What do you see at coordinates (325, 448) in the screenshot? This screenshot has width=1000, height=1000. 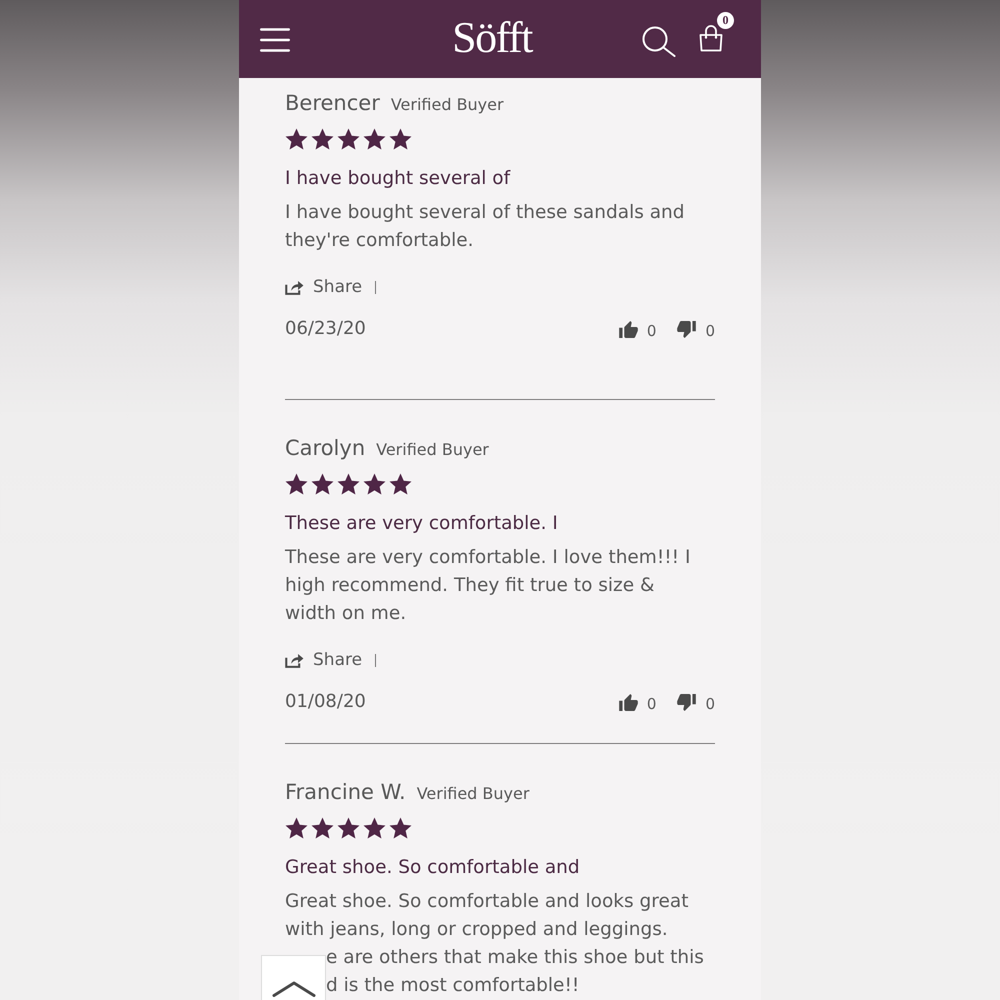 I see `reviewer-name: Carolyn` at bounding box center [325, 448].